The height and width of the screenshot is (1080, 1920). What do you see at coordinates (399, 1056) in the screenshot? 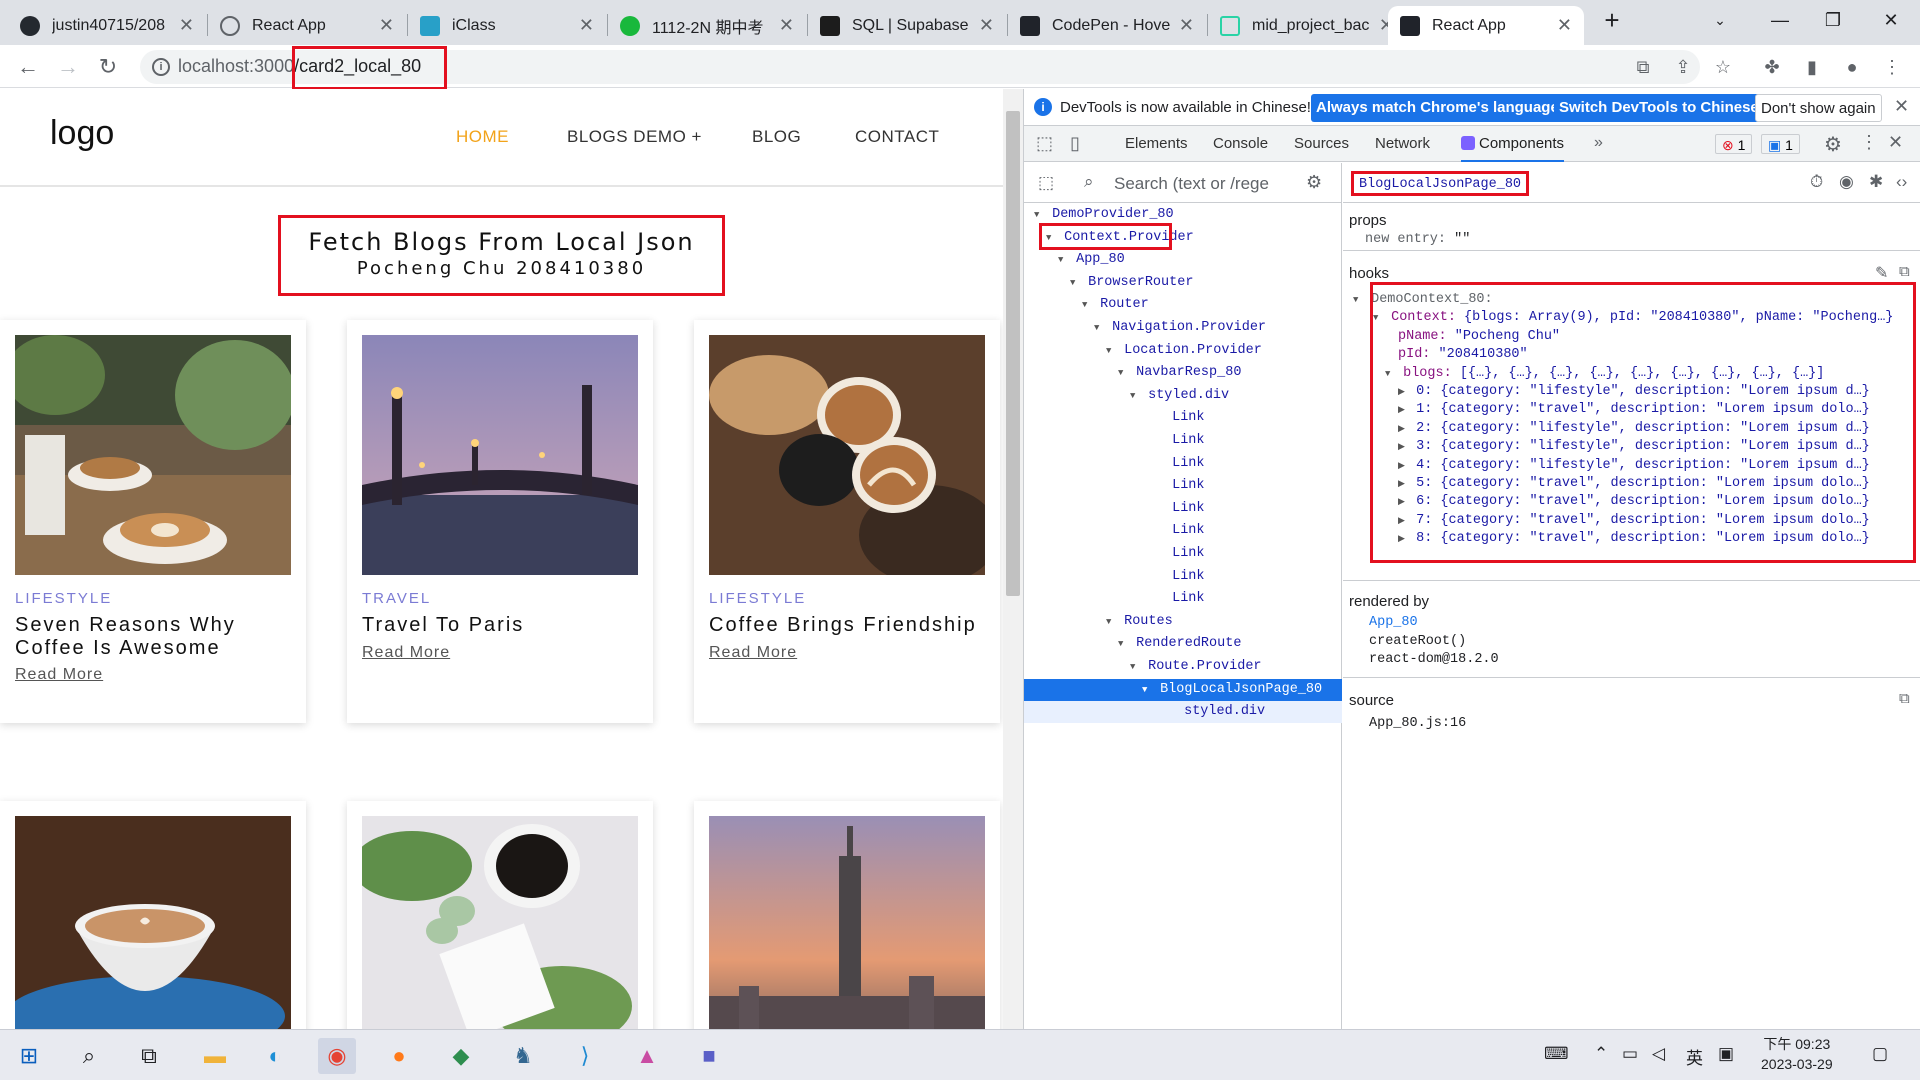
I see `firefox-icon: ●` at bounding box center [399, 1056].